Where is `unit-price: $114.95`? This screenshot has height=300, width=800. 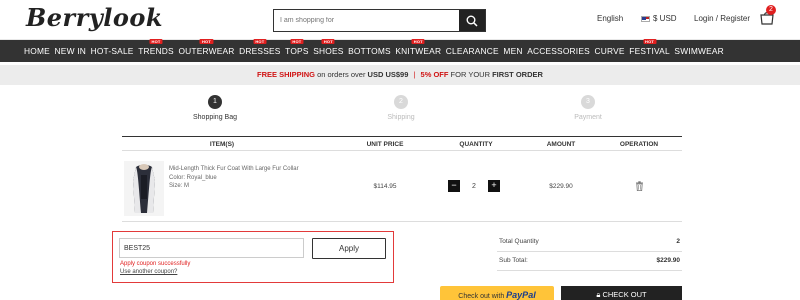 unit-price: $114.95 is located at coordinates (385, 186).